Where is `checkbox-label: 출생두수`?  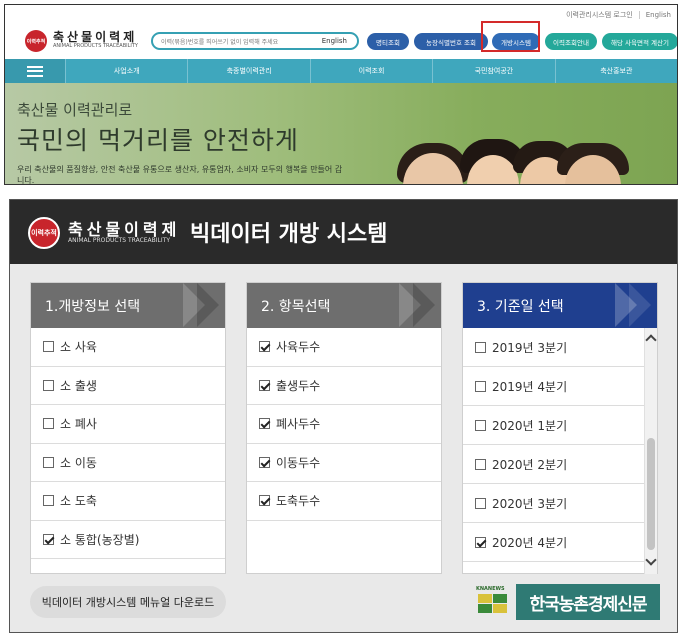
checkbox-label: 출생두수 is located at coordinates (298, 385).